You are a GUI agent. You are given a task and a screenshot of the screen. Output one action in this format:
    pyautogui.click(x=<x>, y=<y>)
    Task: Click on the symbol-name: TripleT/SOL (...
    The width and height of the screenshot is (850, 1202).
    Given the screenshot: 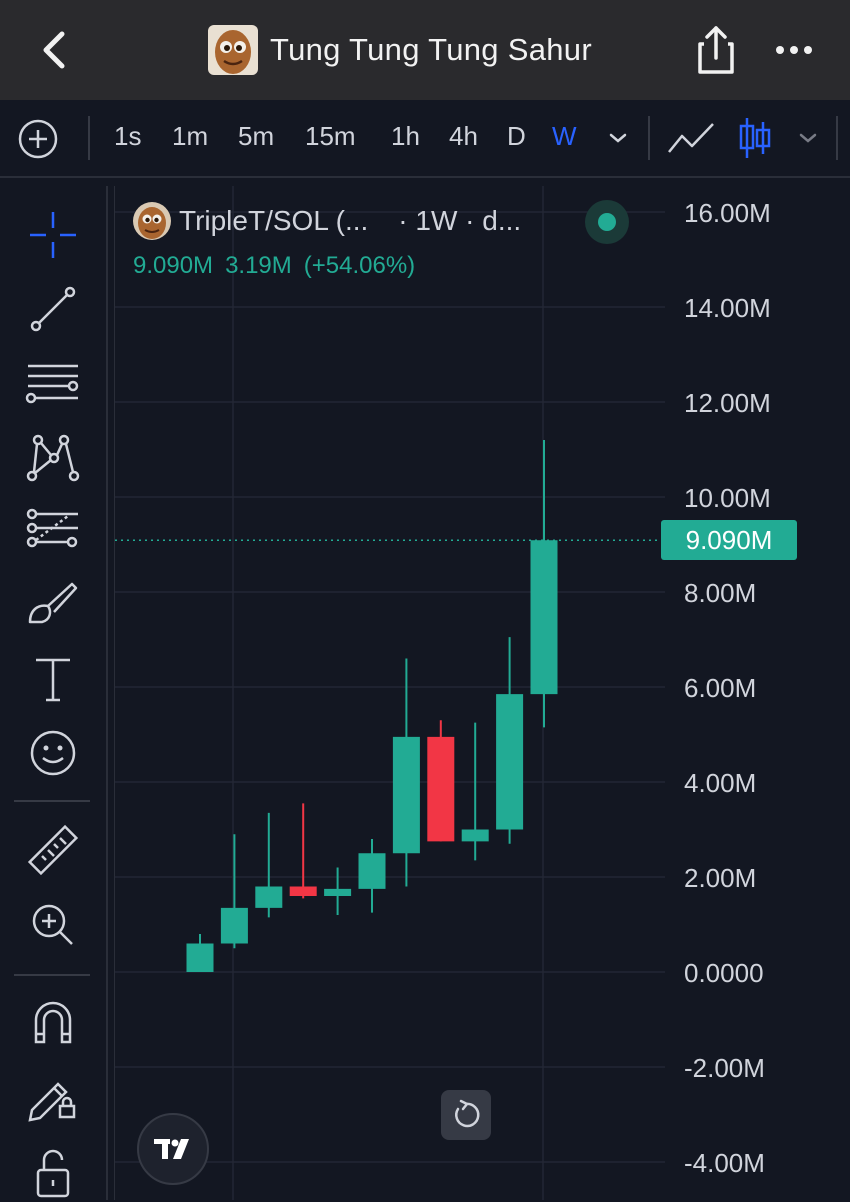 What is the action you would take?
    pyautogui.click(x=273, y=221)
    